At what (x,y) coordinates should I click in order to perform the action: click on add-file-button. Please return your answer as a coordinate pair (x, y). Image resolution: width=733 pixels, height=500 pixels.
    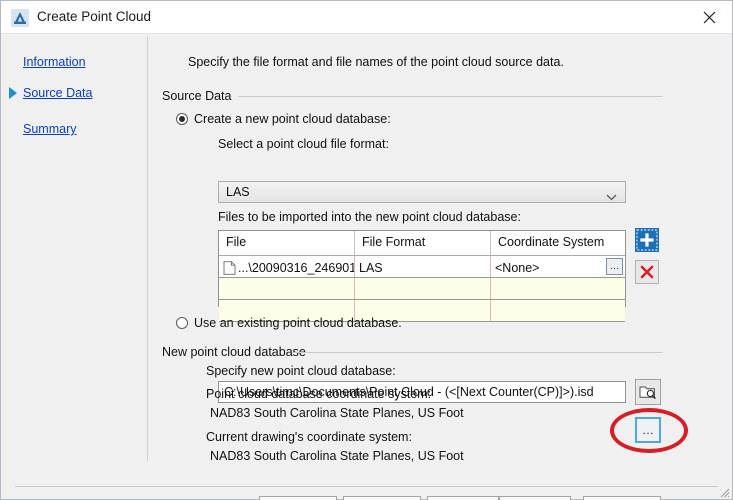
    Looking at the image, I should click on (647, 240).